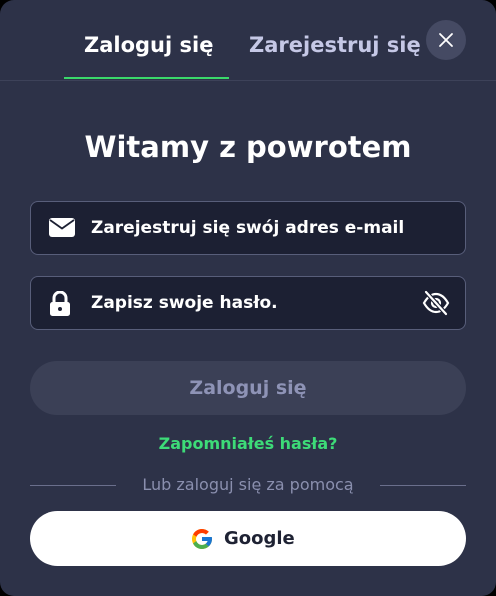 This screenshot has height=596, width=496. What do you see at coordinates (248, 443) in the screenshot?
I see `forgot-password-link: Zapomniałeś hasła?` at bounding box center [248, 443].